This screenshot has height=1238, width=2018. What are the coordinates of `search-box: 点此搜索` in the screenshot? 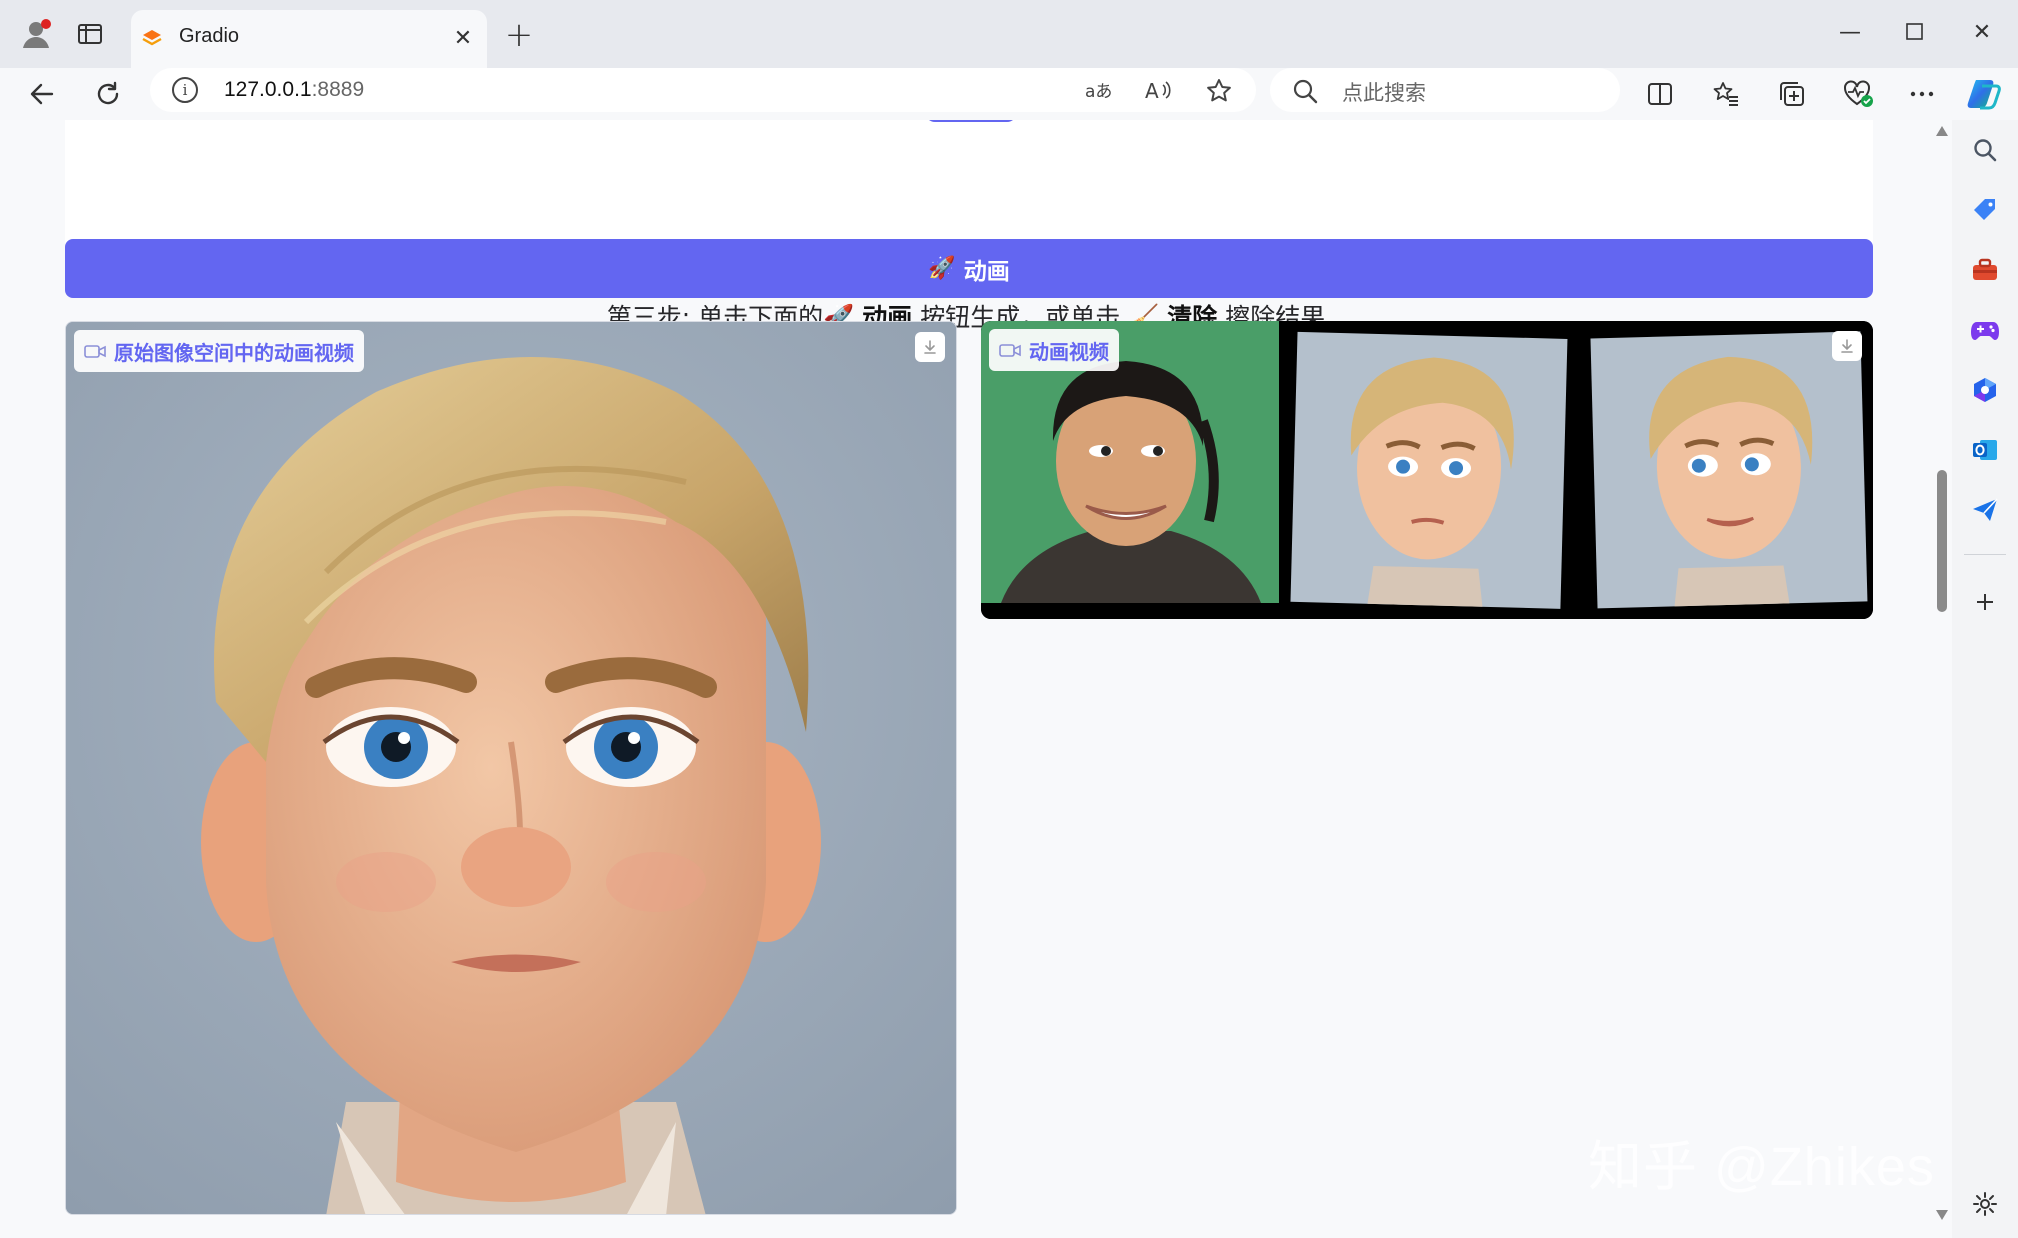 It's located at (1445, 90).